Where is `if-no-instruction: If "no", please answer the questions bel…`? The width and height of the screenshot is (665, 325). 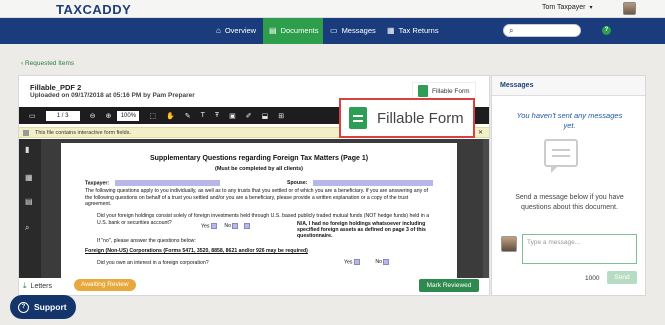 if-no-instruction: If "no", please answer the questions bel… is located at coordinates (146, 241).